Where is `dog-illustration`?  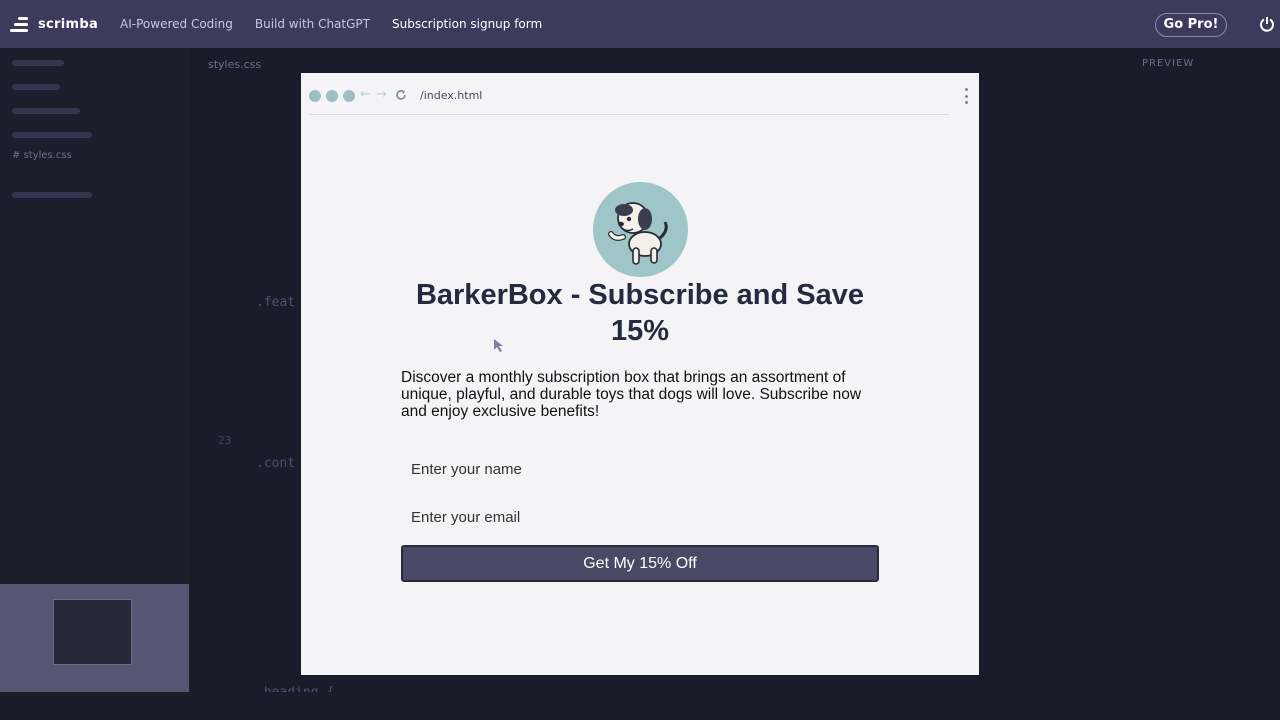 dog-illustration is located at coordinates (640, 229).